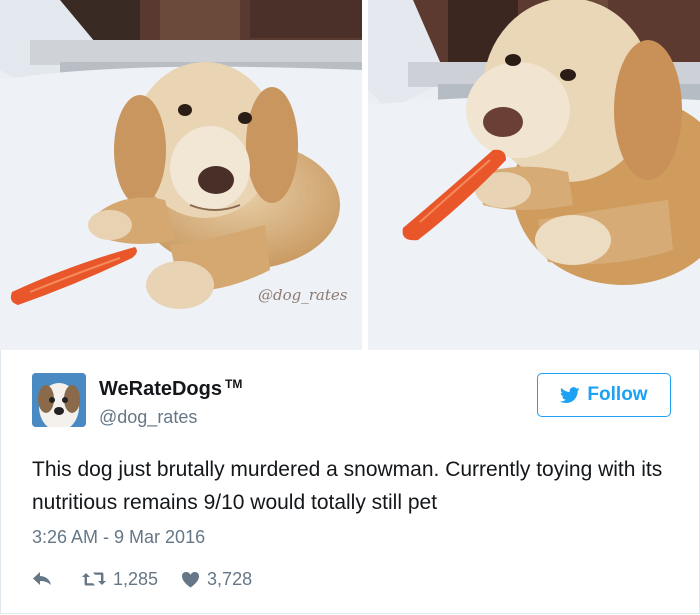  What do you see at coordinates (136, 578) in the screenshot?
I see `retweet-count: 1,285` at bounding box center [136, 578].